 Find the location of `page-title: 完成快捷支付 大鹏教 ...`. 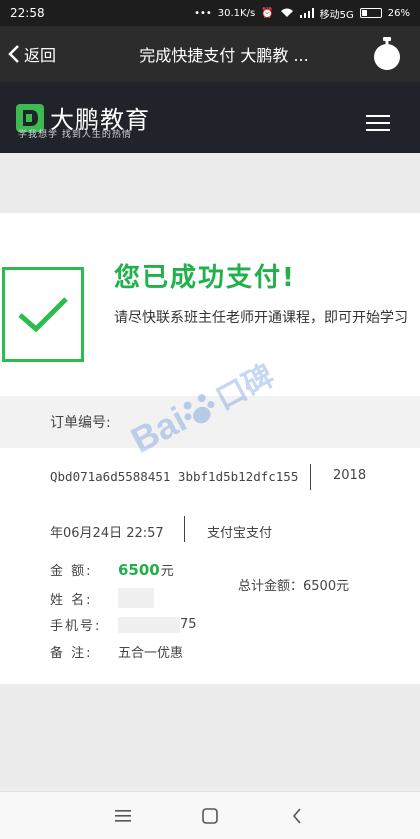

page-title: 完成快捷支付 大鹏教 ... is located at coordinates (224, 55).